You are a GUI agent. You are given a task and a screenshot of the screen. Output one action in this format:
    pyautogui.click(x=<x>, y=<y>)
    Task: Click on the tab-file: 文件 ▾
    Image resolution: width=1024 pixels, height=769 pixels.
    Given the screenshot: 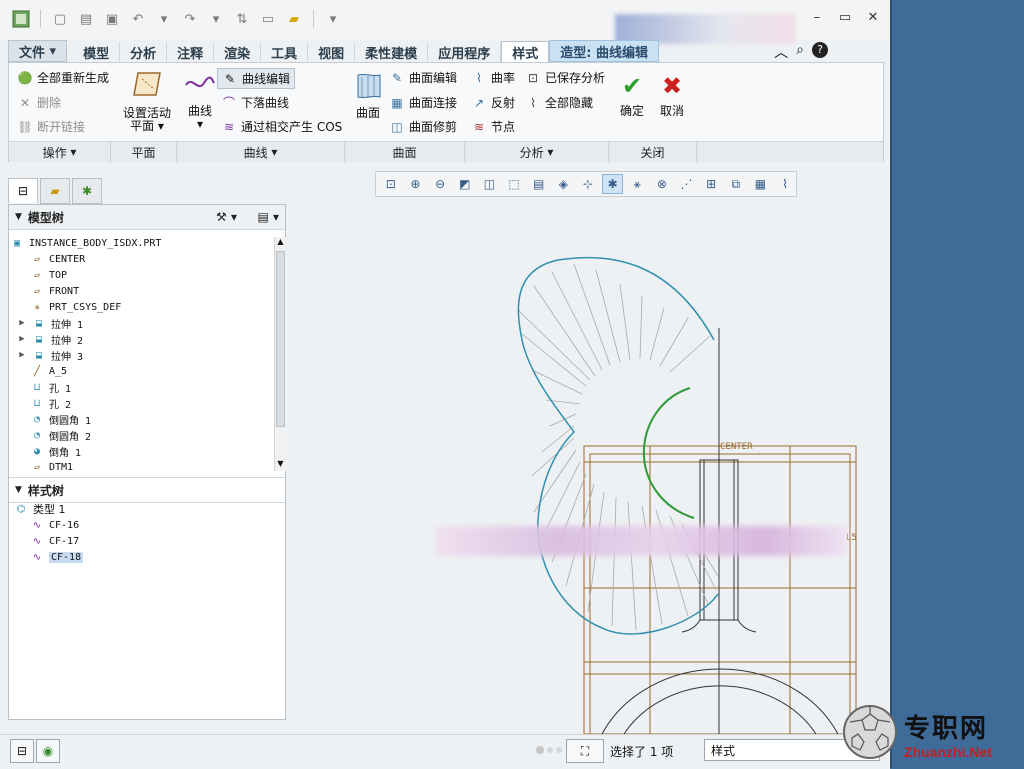 What is the action you would take?
    pyautogui.click(x=38, y=51)
    